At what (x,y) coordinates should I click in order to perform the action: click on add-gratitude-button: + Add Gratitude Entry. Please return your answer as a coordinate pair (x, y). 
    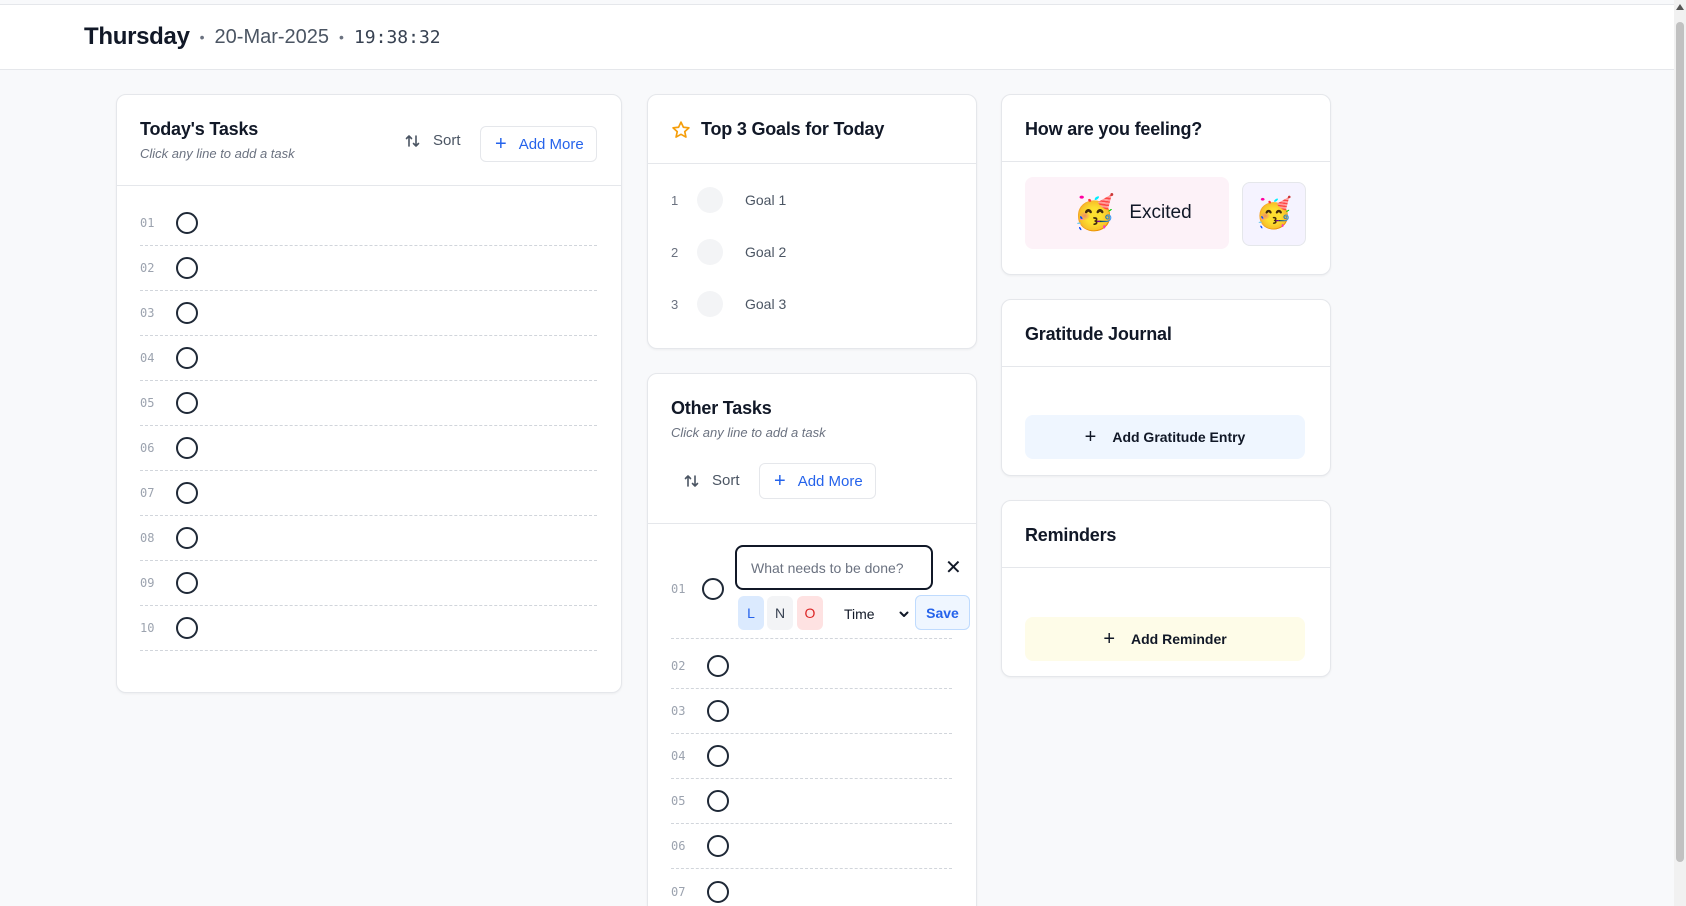
    Looking at the image, I should click on (1165, 437).